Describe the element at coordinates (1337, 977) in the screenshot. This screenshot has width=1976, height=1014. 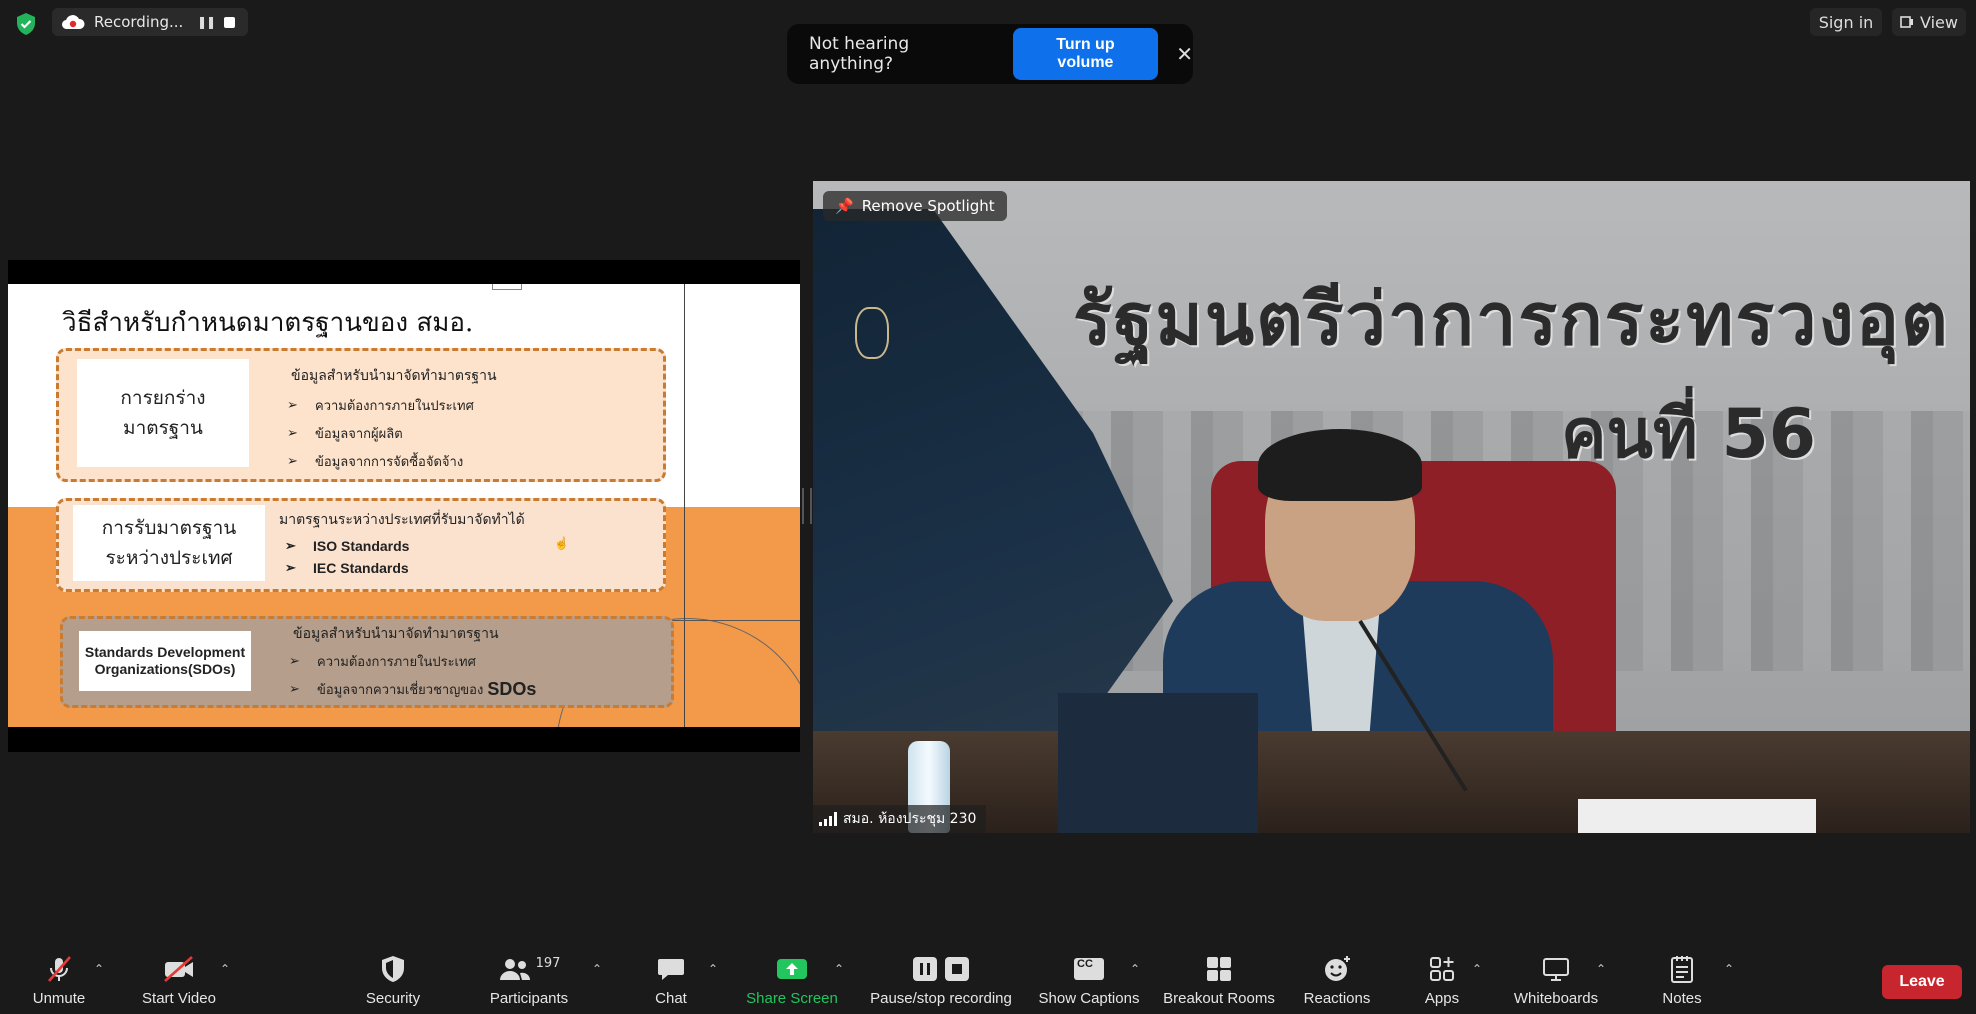
I see `reactions-button: Reactions` at that location.